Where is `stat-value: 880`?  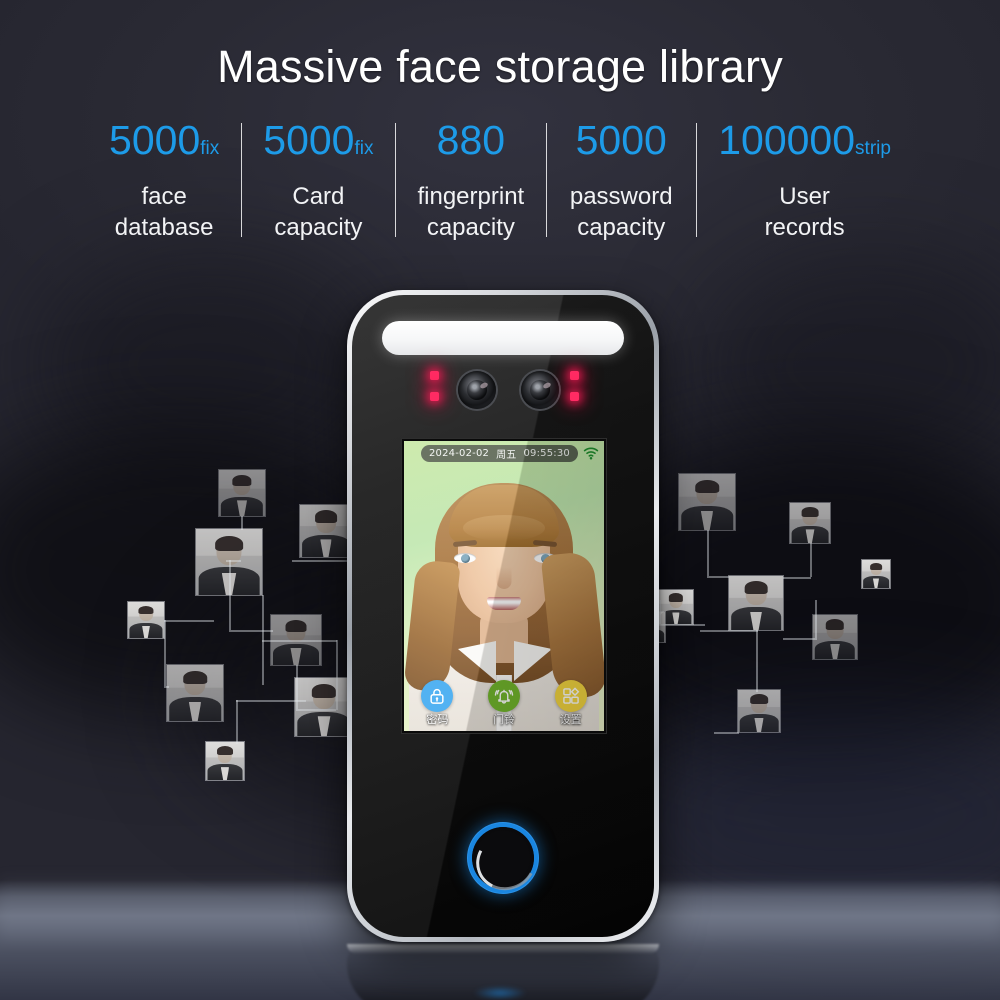
stat-value: 880 is located at coordinates (470, 144).